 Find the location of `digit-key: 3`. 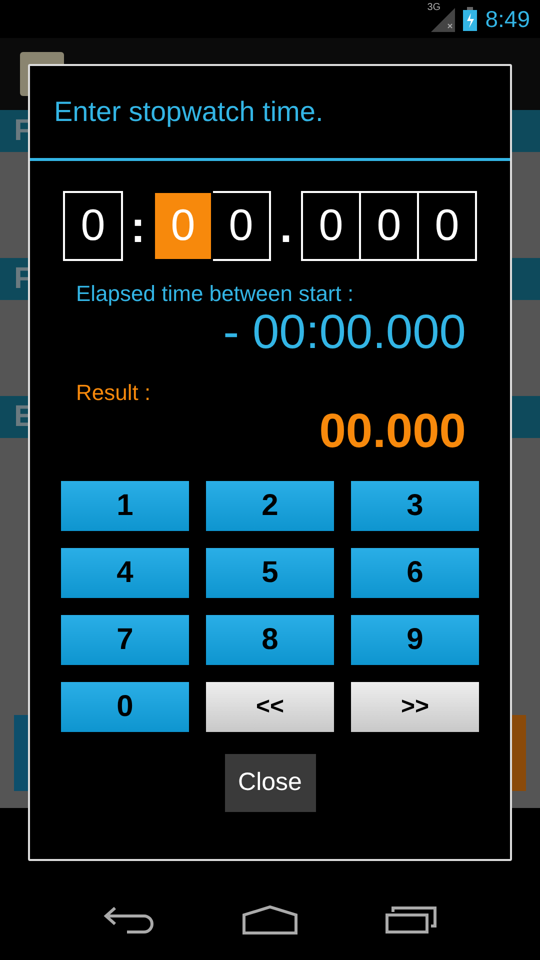

digit-key: 3 is located at coordinates (415, 505).